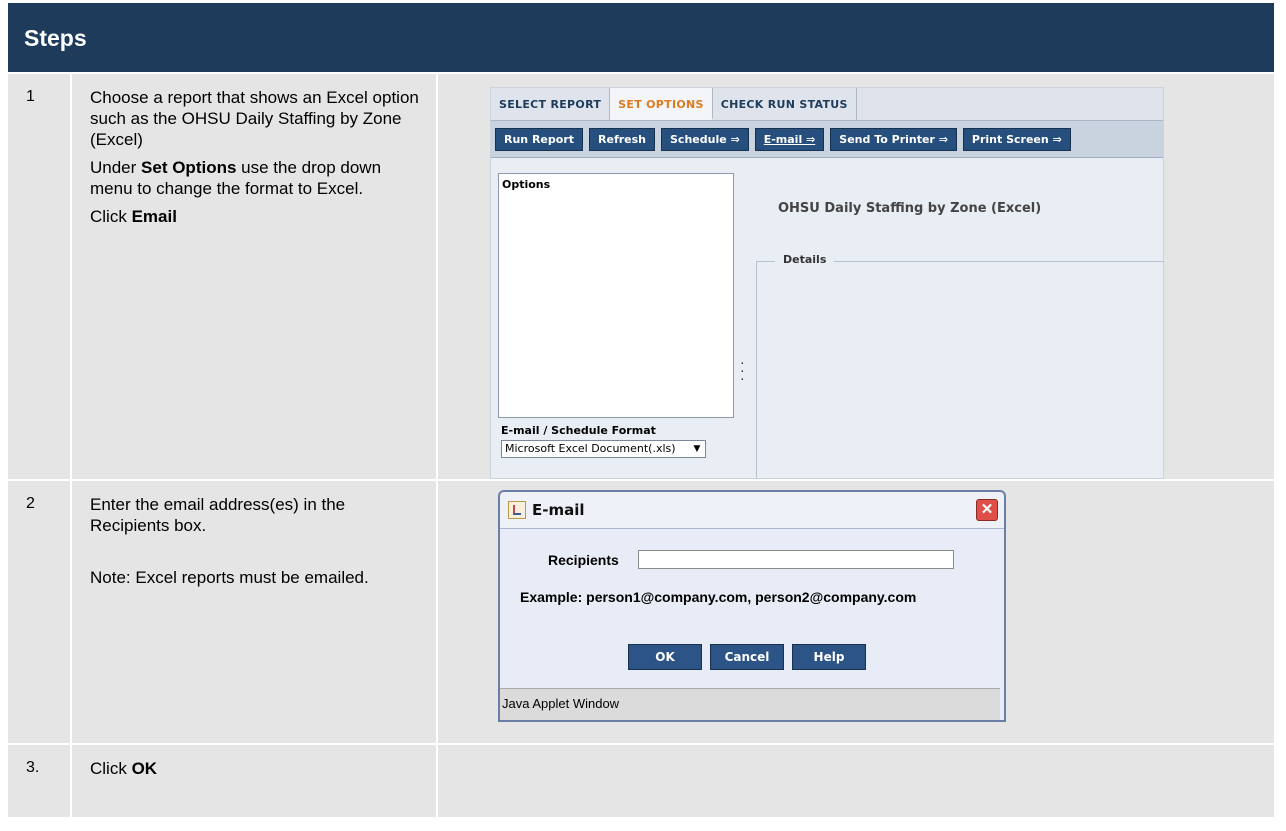 The width and height of the screenshot is (1286, 831). What do you see at coordinates (622, 139) in the screenshot?
I see `refresh-button: Refresh` at bounding box center [622, 139].